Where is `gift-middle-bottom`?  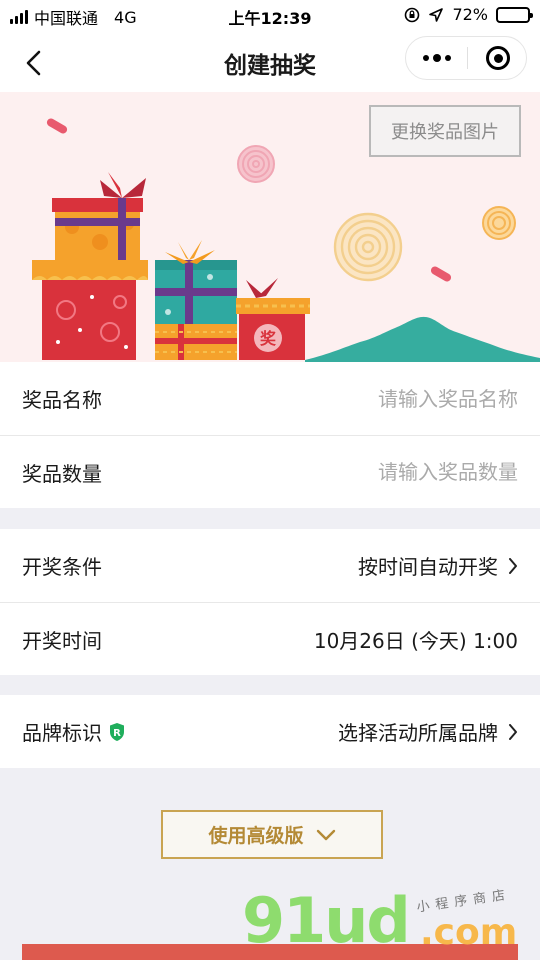 gift-middle-bottom is located at coordinates (196, 342).